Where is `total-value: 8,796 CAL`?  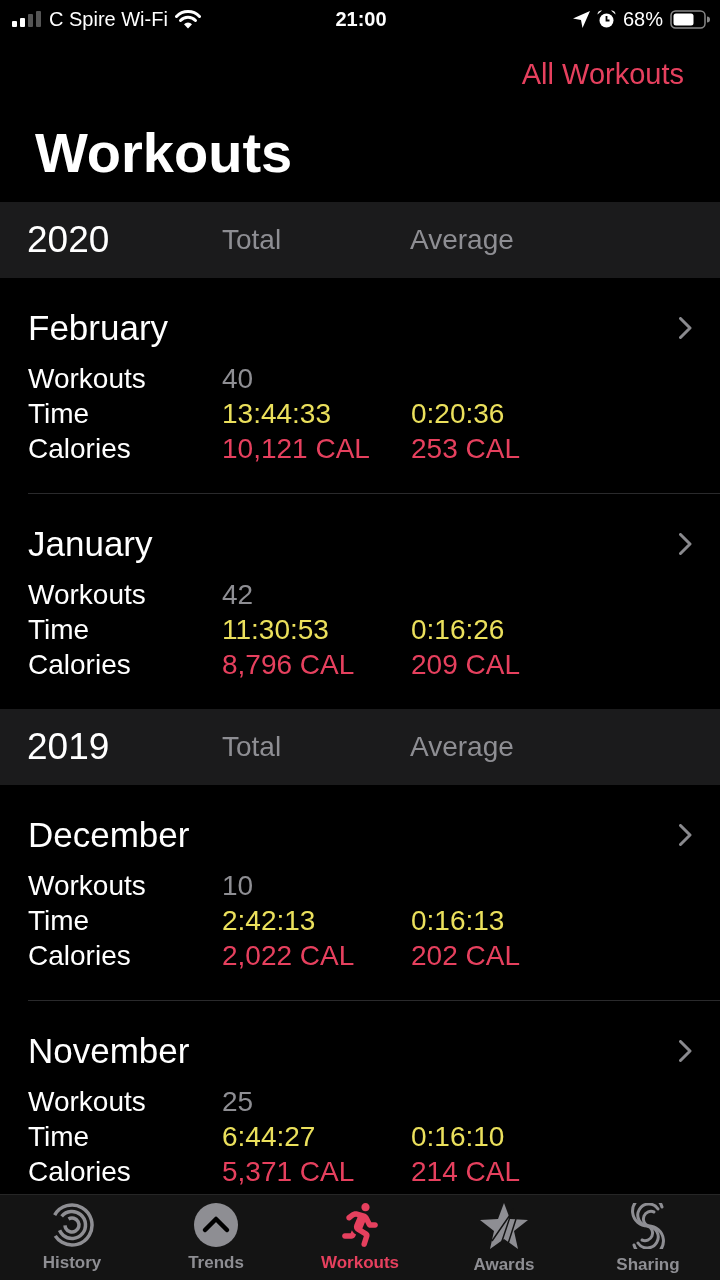 total-value: 8,796 CAL is located at coordinates (288, 665).